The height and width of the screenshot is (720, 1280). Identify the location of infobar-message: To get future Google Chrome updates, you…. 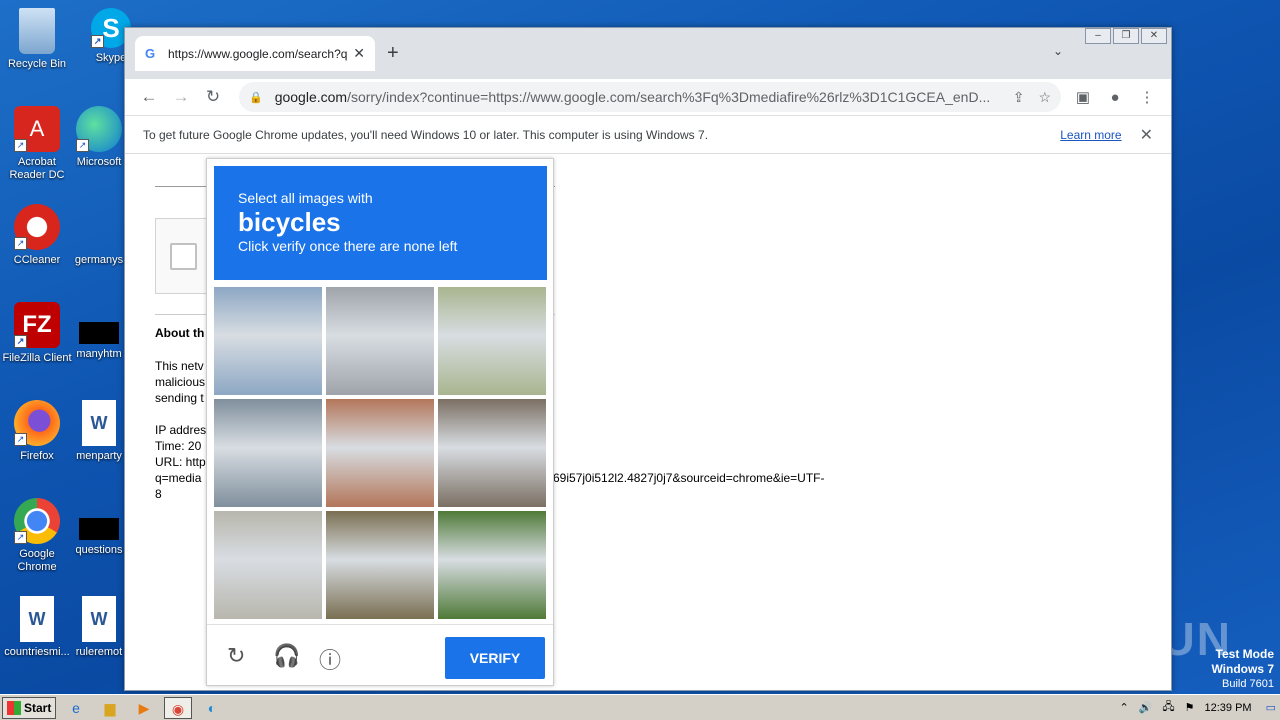
(426, 134).